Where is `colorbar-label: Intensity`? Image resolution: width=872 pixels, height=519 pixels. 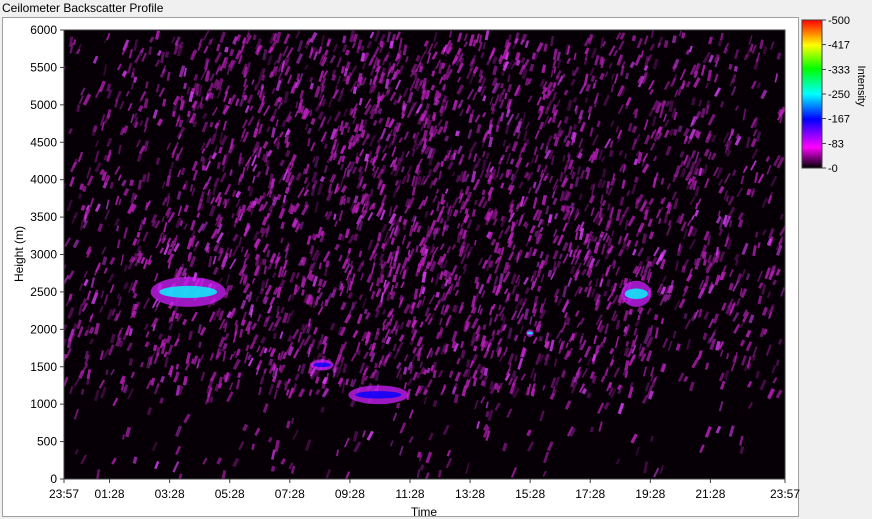
colorbar-label: Intensity is located at coordinates (861, 86).